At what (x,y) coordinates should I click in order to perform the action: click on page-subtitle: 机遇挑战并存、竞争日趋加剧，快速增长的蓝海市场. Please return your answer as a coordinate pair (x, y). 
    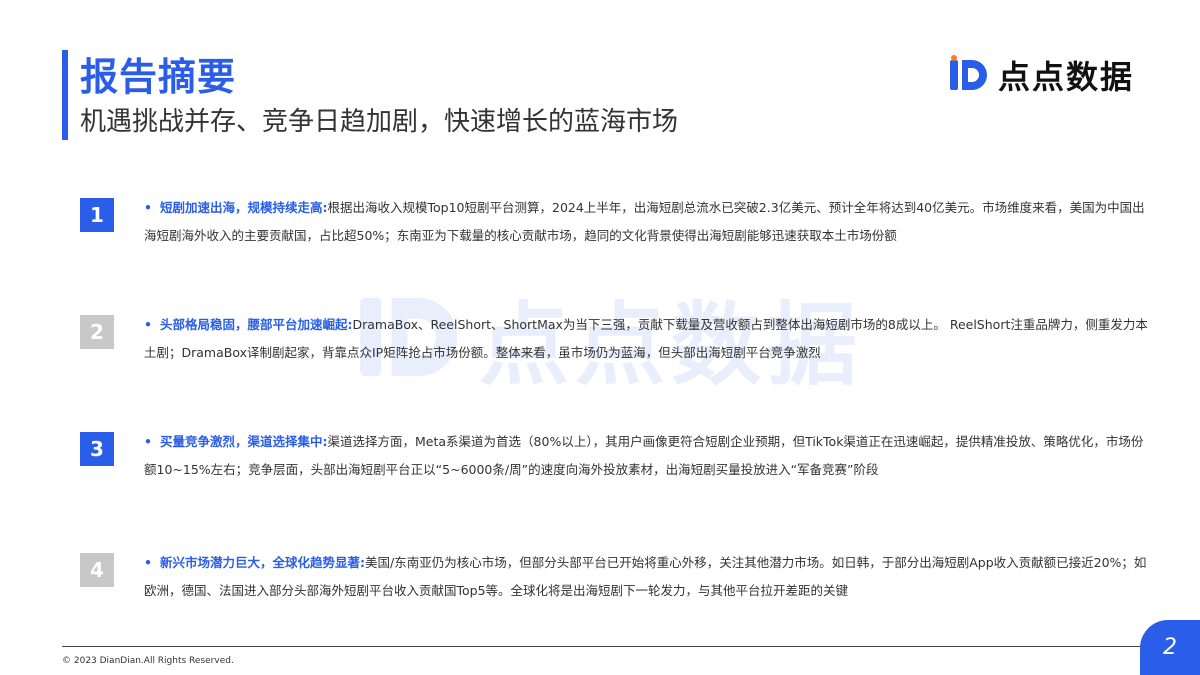
    Looking at the image, I should click on (379, 122).